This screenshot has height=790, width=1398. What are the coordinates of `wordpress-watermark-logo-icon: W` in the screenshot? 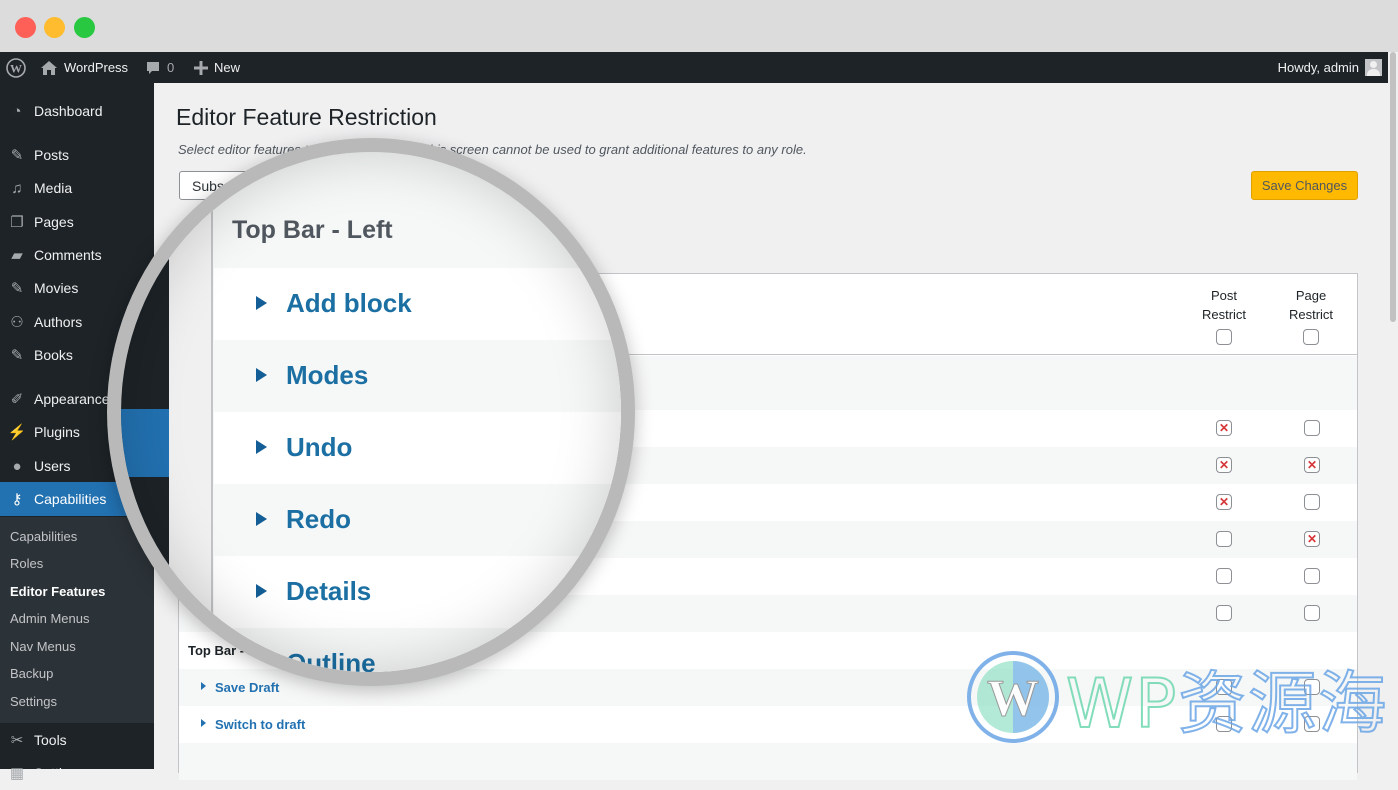 It's located at (1013, 697).